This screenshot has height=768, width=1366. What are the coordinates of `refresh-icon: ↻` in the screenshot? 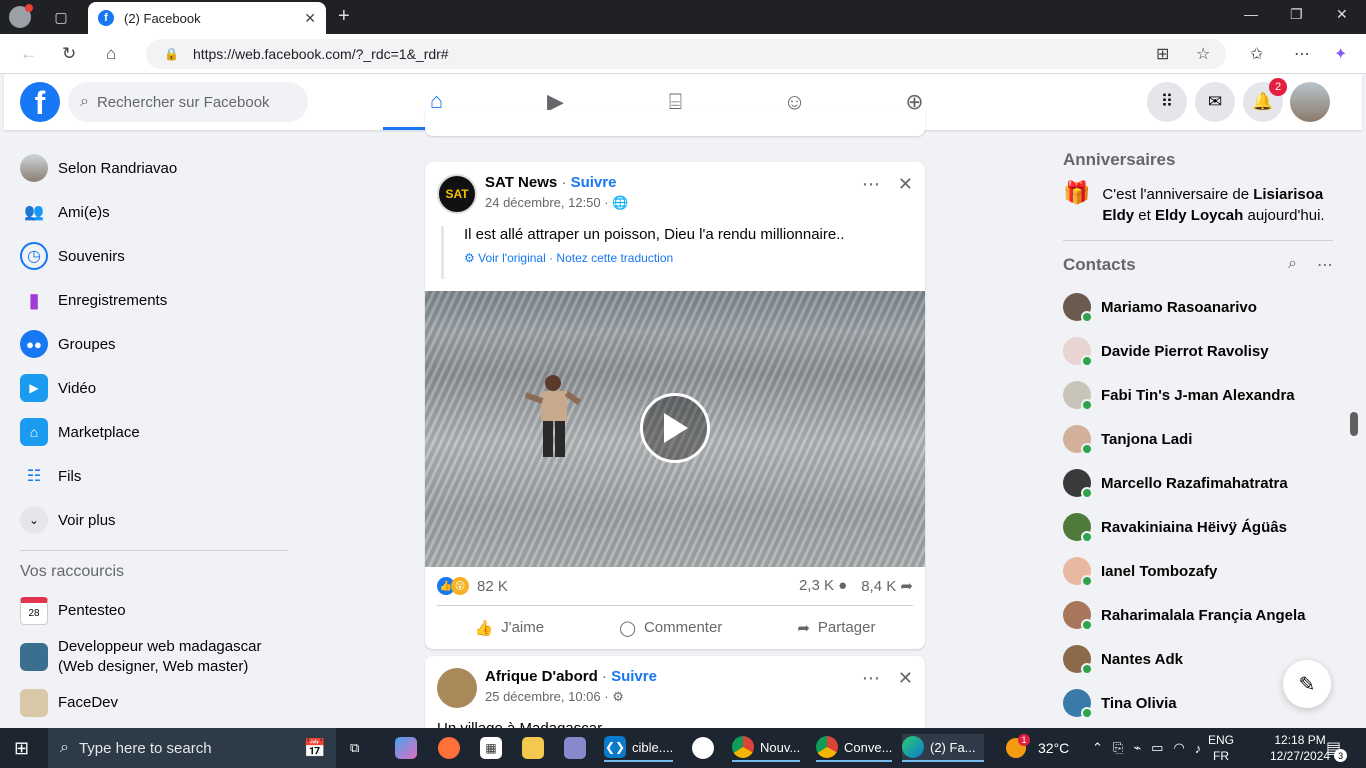 It's located at (69, 54).